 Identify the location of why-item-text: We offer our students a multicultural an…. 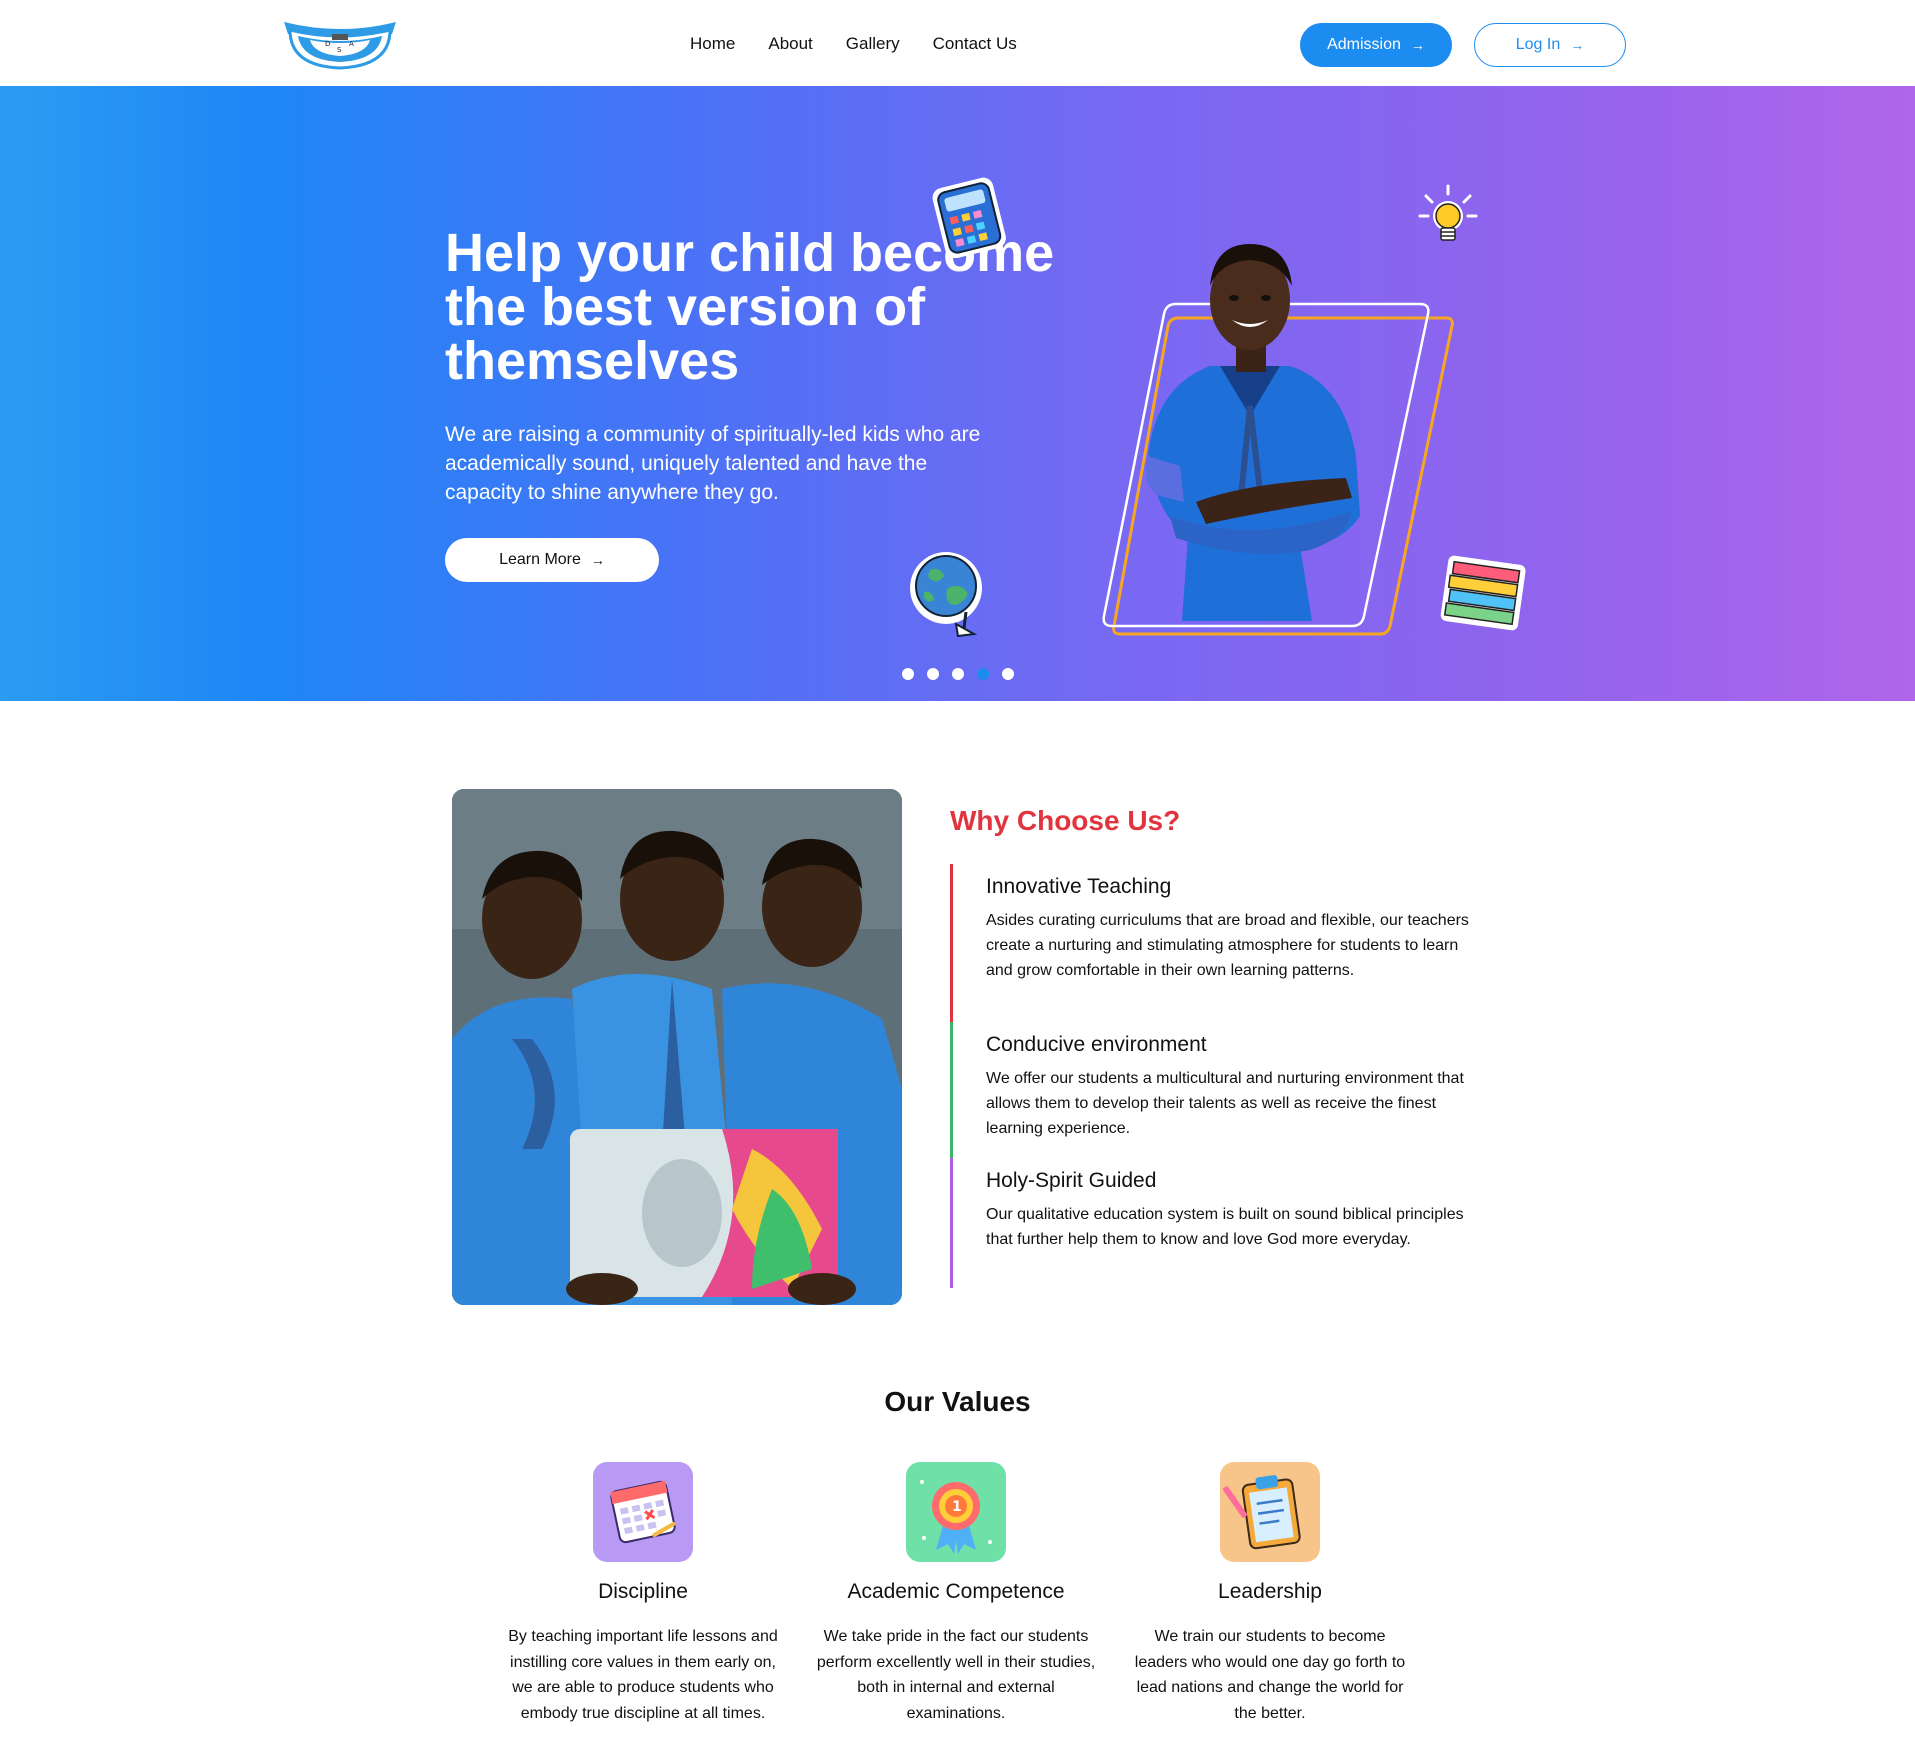
(1225, 1103).